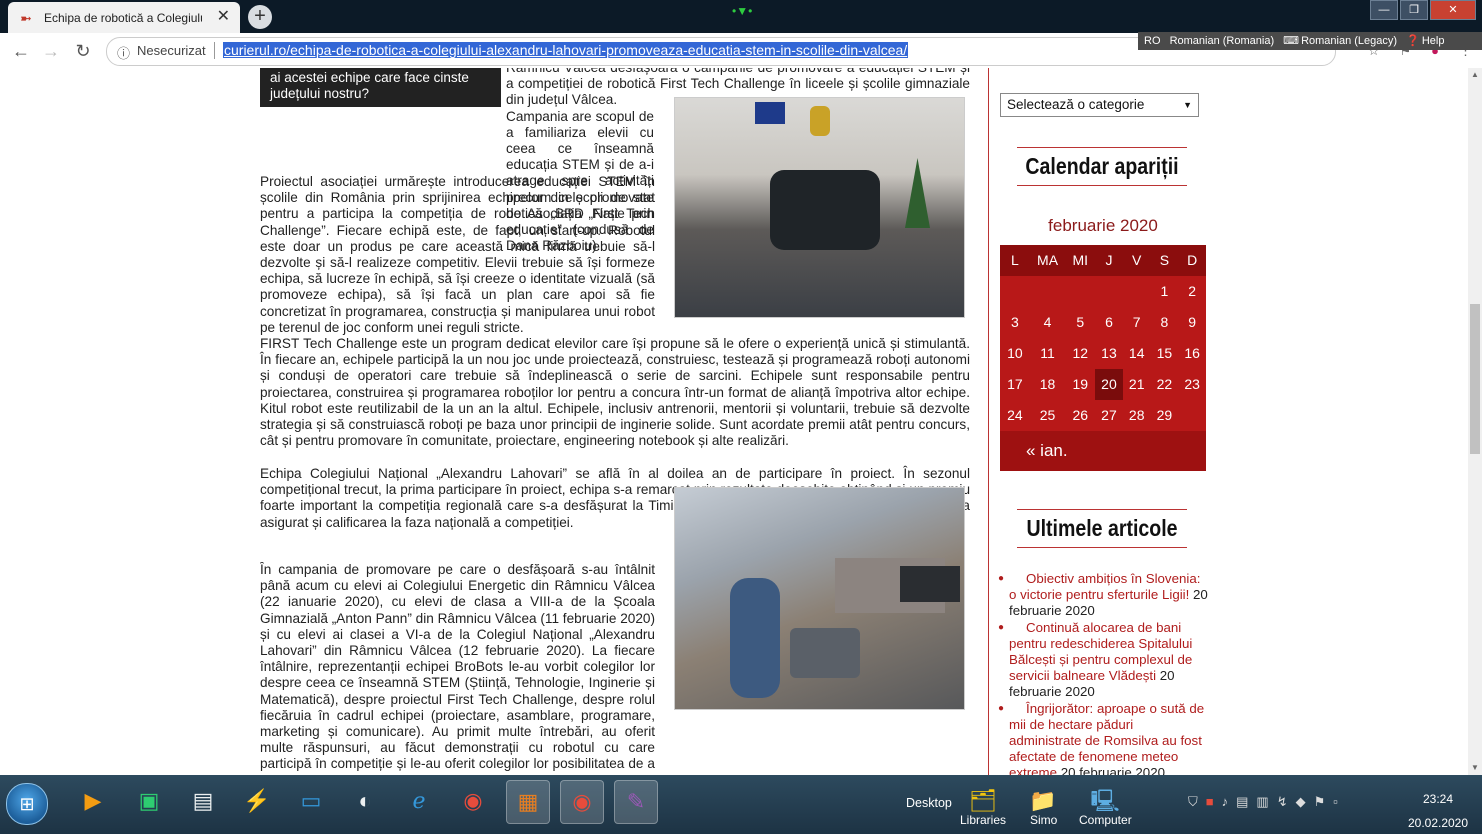 Image resolution: width=1482 pixels, height=835 pixels. Describe the element at coordinates (1015, 260) in the screenshot. I see `weekday-label: L` at that location.